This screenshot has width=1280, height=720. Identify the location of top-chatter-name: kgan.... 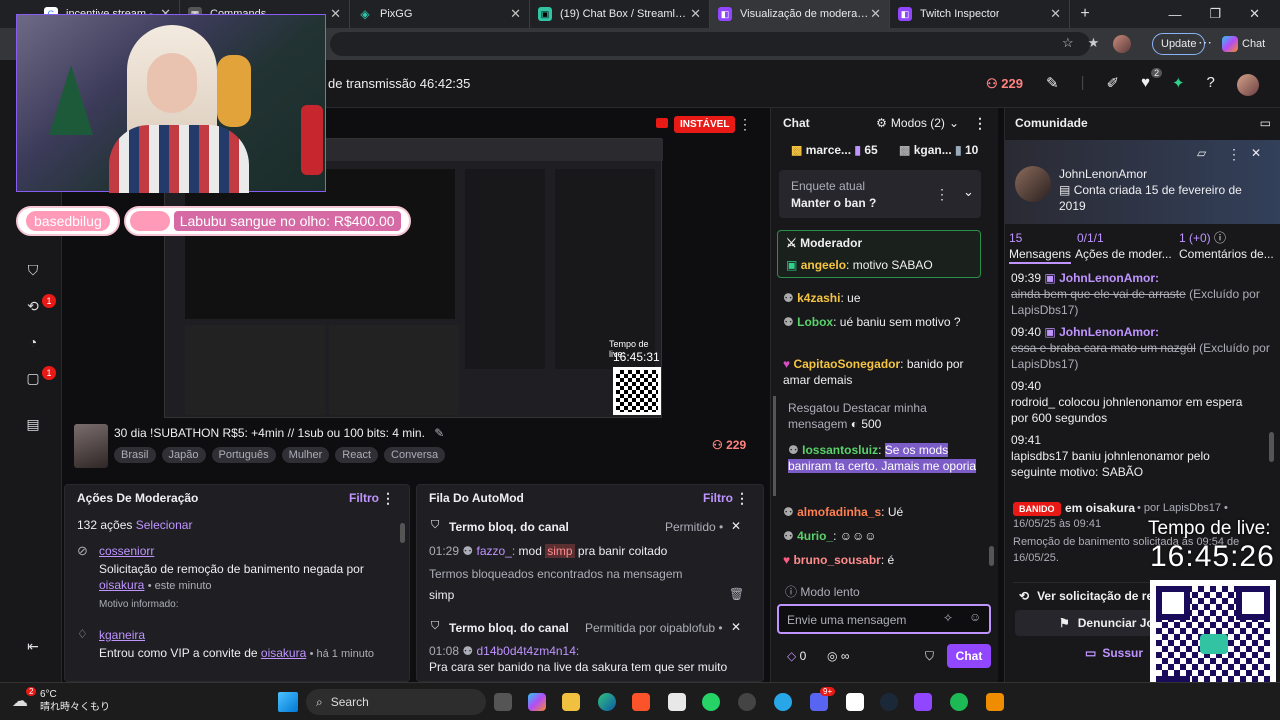
(933, 150).